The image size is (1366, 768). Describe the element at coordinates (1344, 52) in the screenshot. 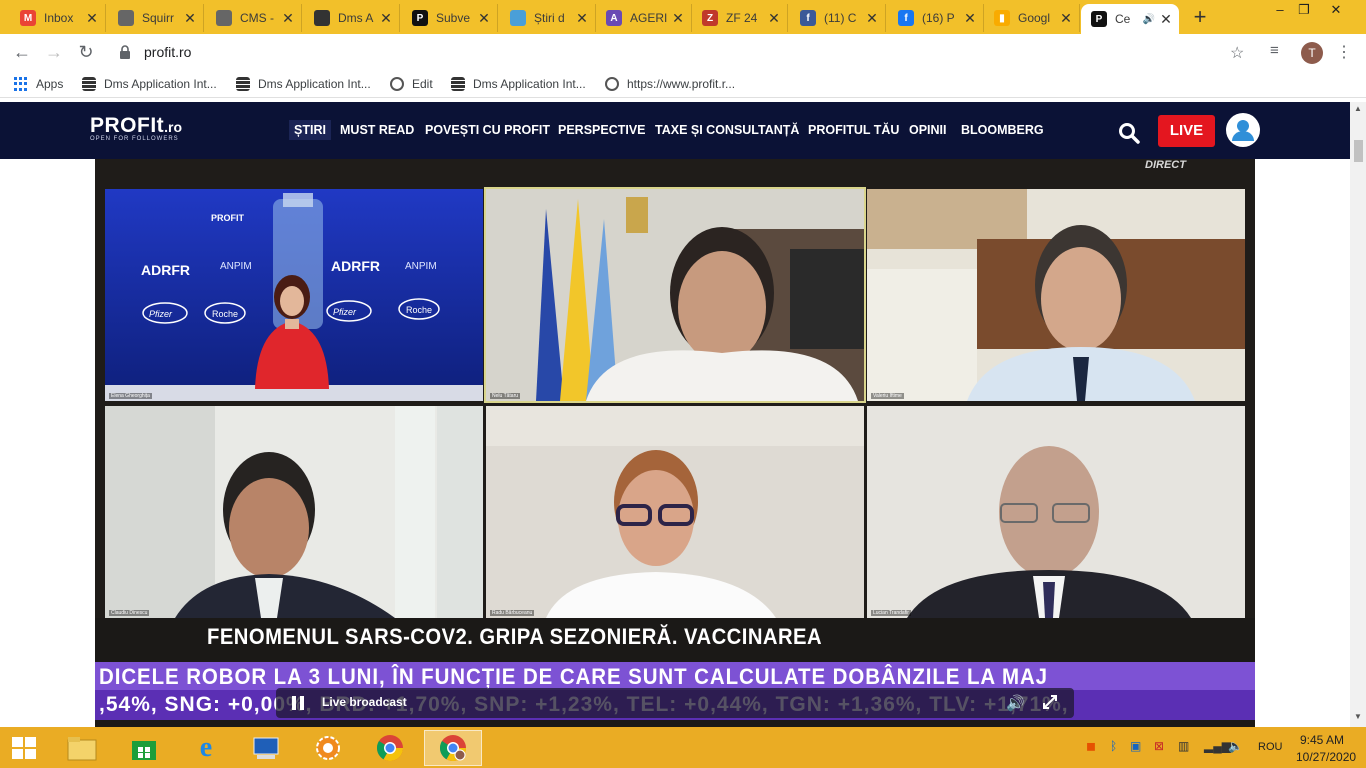

I see `browser-menu-icon: ⋮` at that location.